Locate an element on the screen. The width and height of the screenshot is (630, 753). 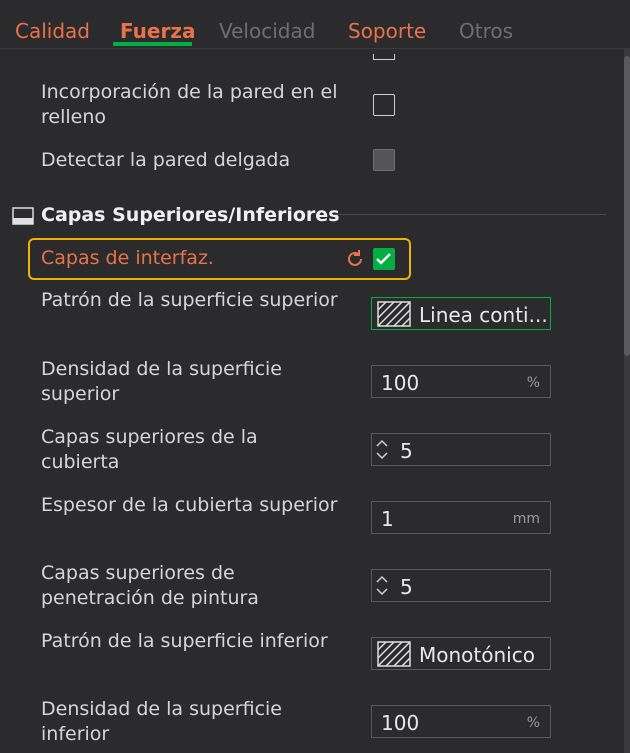
interface-layers-checkbox is located at coordinates (384, 259).